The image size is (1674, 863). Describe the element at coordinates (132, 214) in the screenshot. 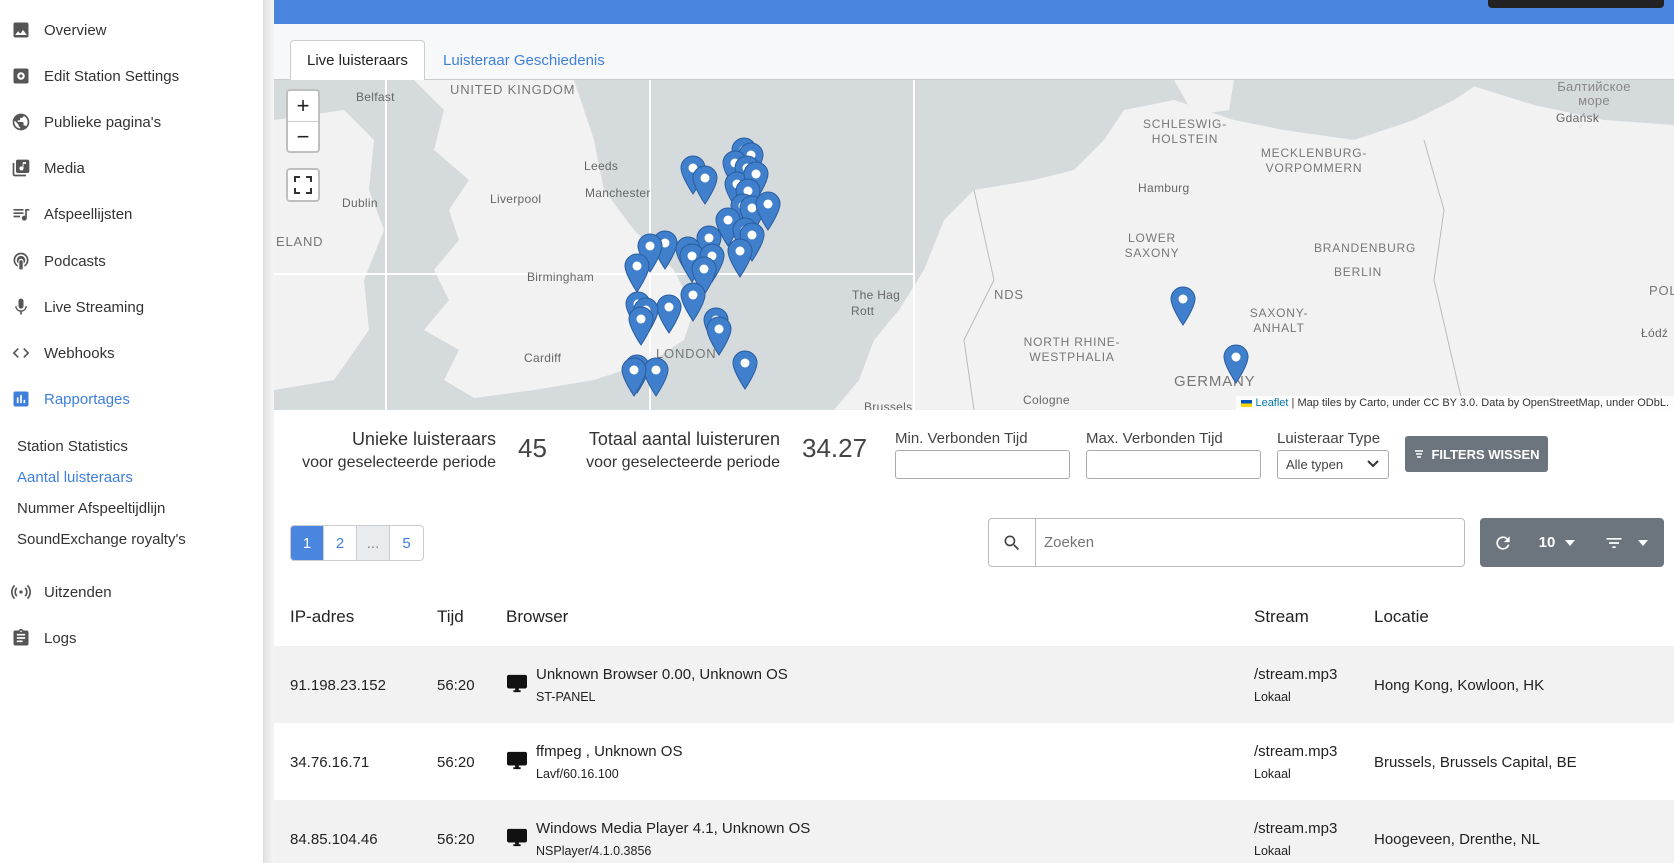

I see `sidebar-item-playlists: Afspeellijsten` at that location.